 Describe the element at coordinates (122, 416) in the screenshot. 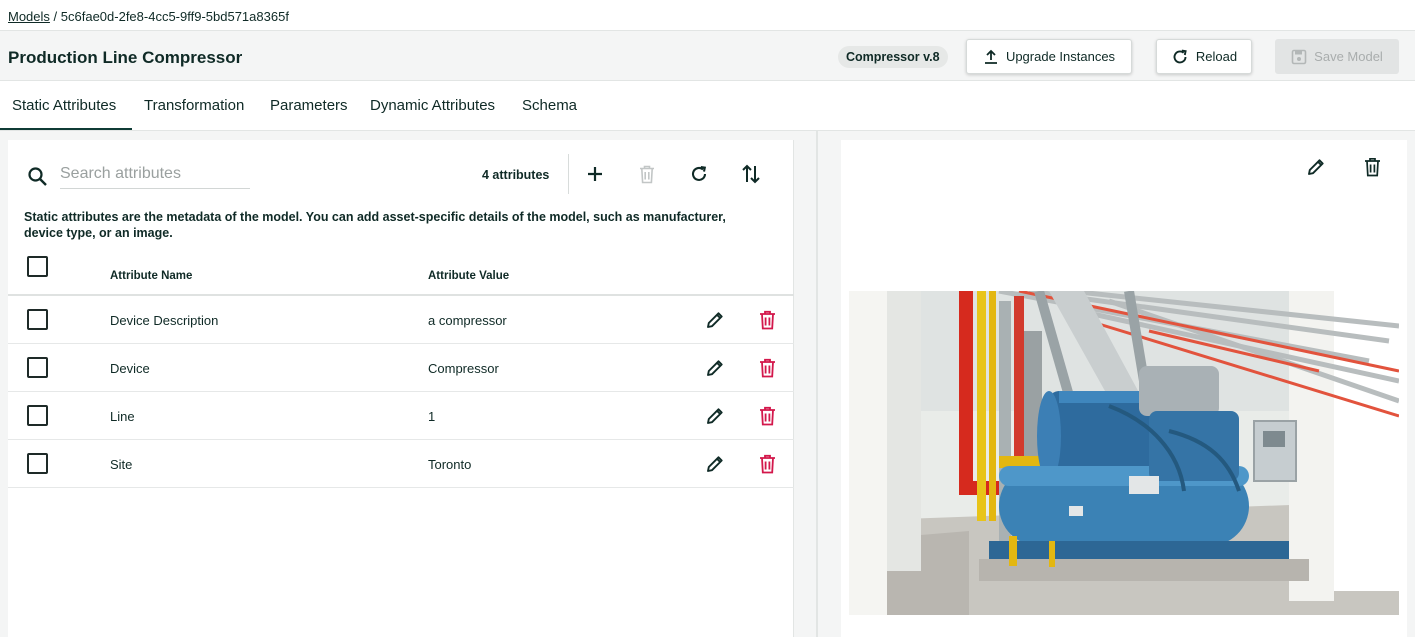

I see `attribute-name-cell: Line` at that location.